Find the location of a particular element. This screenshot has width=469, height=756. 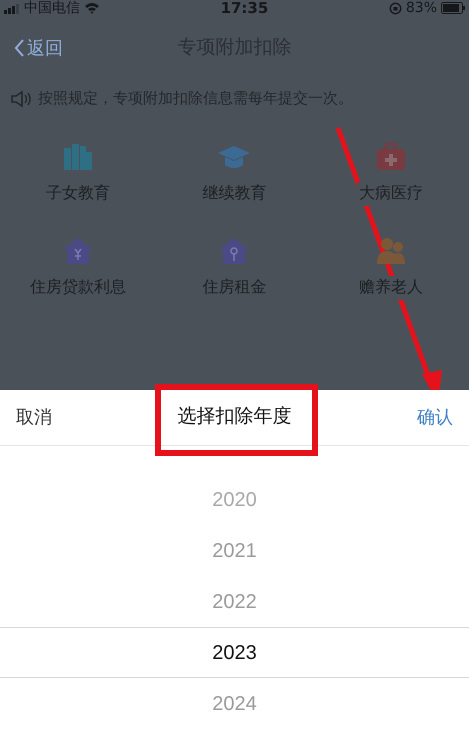

year-option: 2022 is located at coordinates (234, 601).